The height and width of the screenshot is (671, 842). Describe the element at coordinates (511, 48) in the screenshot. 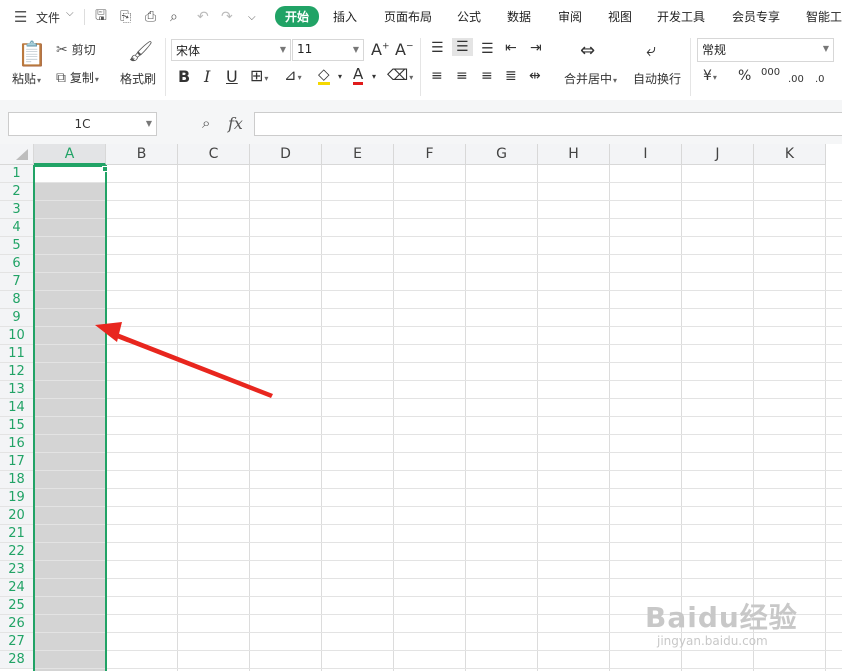

I see `decrease-indent-icon: ⇤` at that location.